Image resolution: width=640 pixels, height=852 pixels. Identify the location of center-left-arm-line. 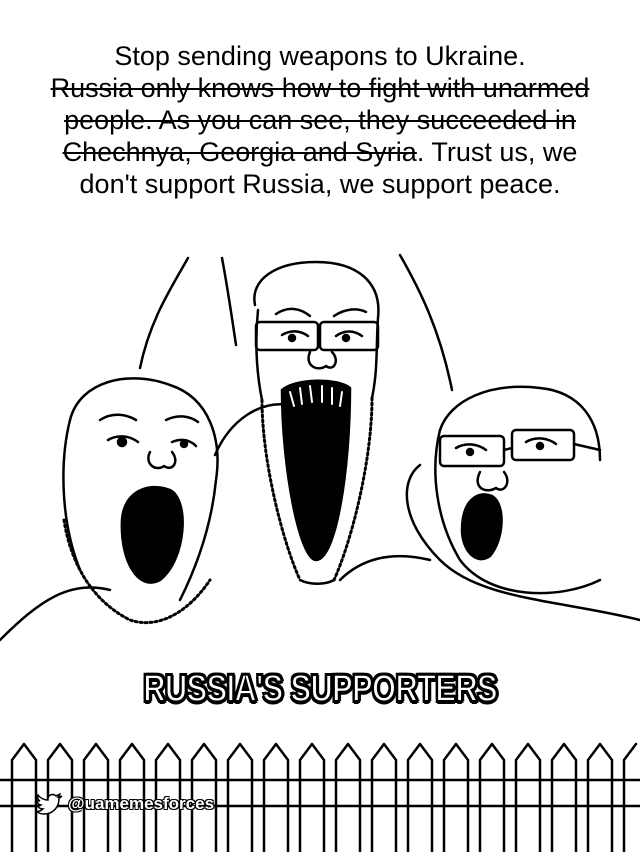
(229, 301).